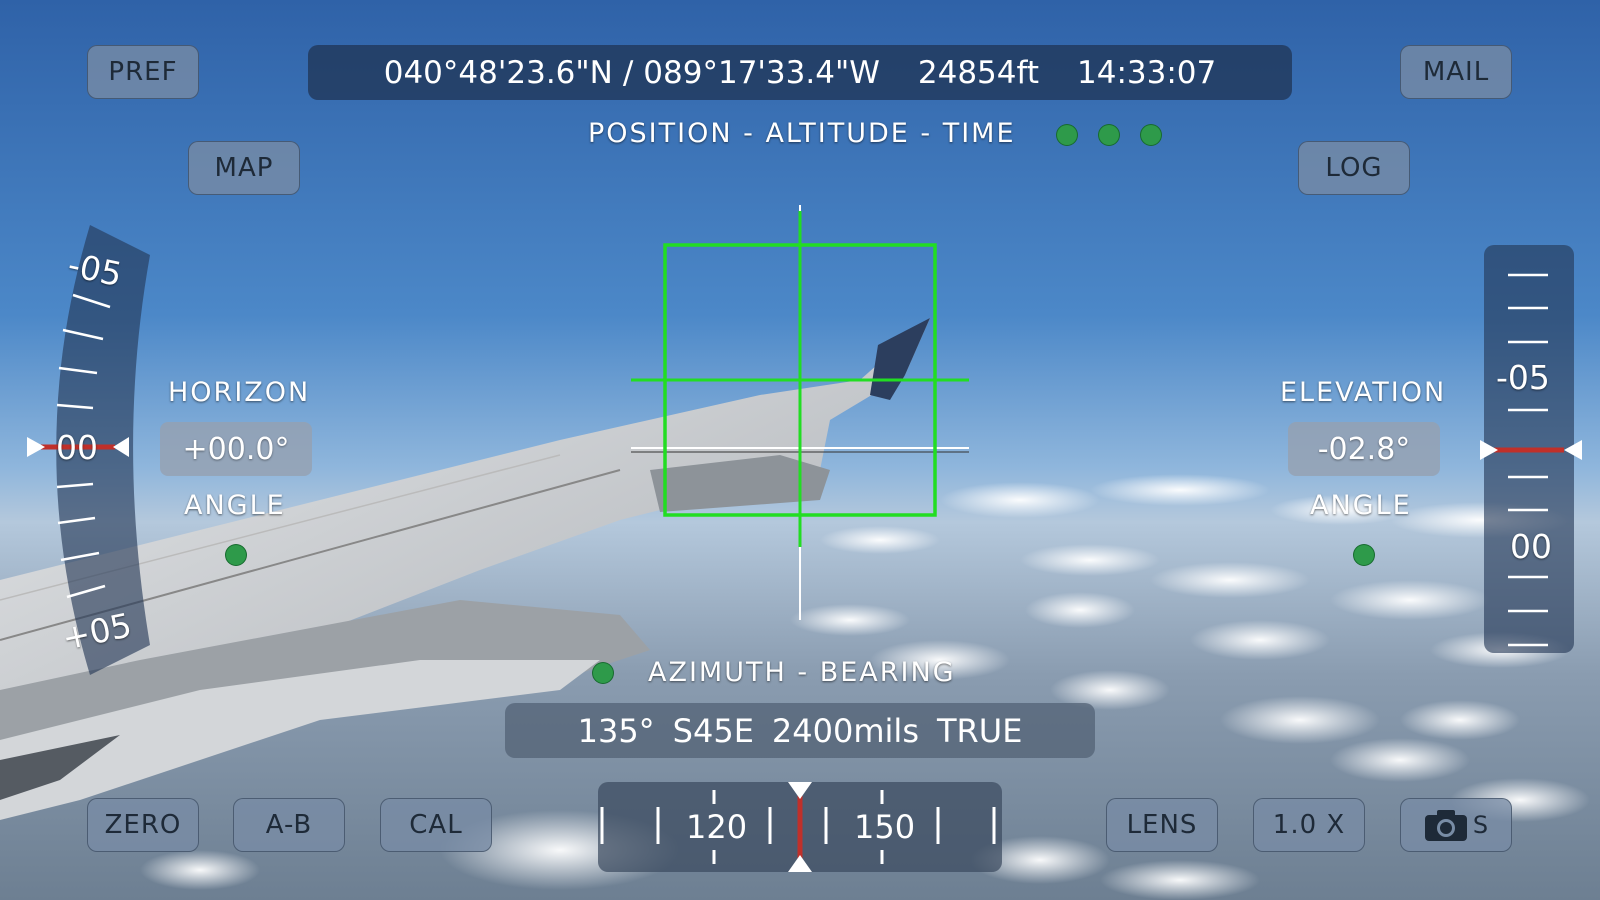  Describe the element at coordinates (885, 827) in the screenshot. I see `compass-label-150: 150` at that location.